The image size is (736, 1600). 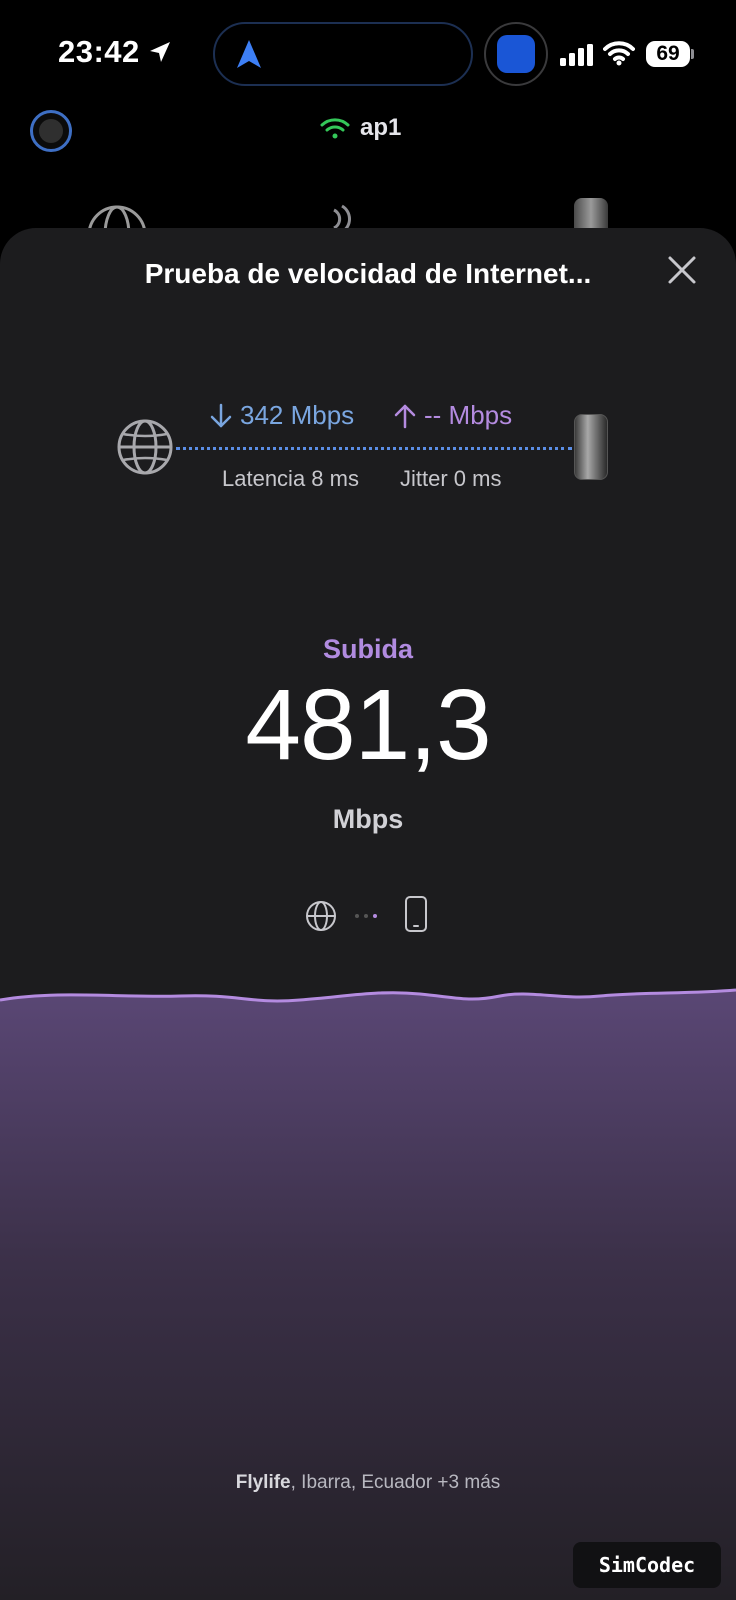 I want to click on status-time: 23:42, so click(x=99, y=51).